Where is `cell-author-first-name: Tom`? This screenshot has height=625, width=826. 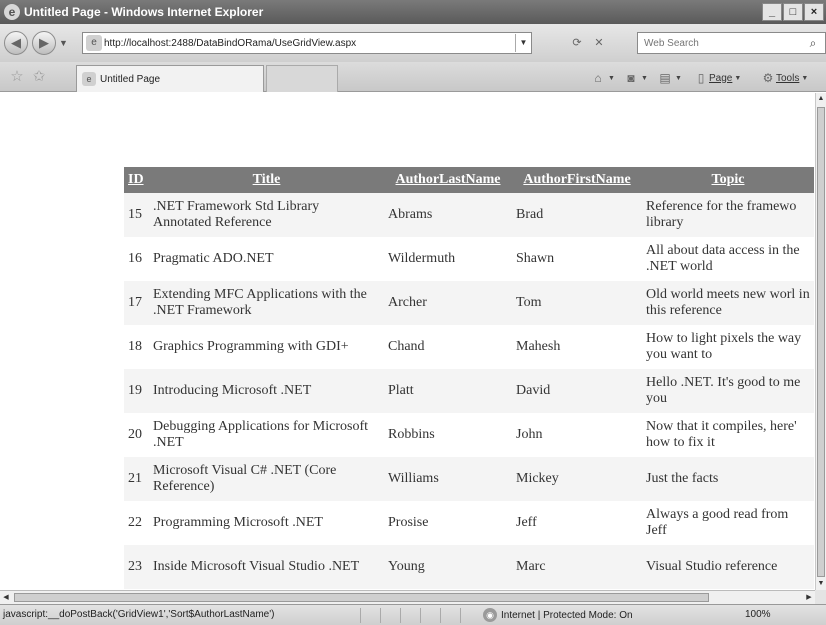 cell-author-first-name: Tom is located at coordinates (577, 303).